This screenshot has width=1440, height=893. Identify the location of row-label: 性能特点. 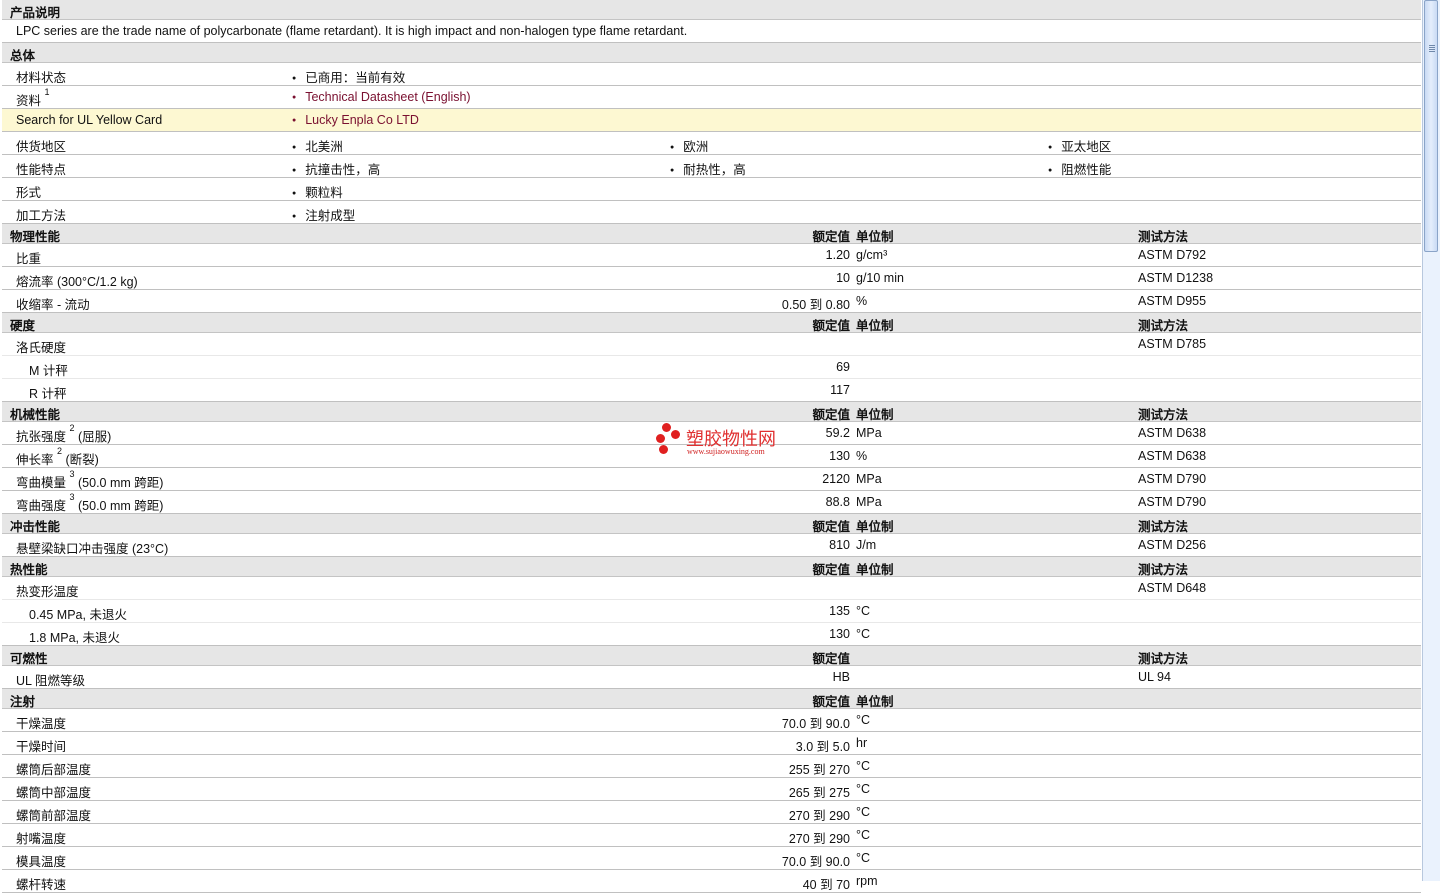
(41, 168).